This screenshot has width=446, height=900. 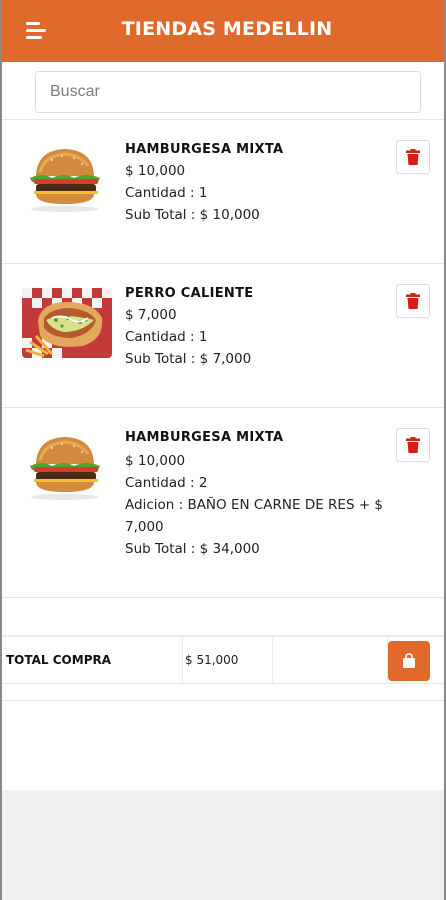 What do you see at coordinates (67, 323) in the screenshot?
I see `hotdog-image` at bounding box center [67, 323].